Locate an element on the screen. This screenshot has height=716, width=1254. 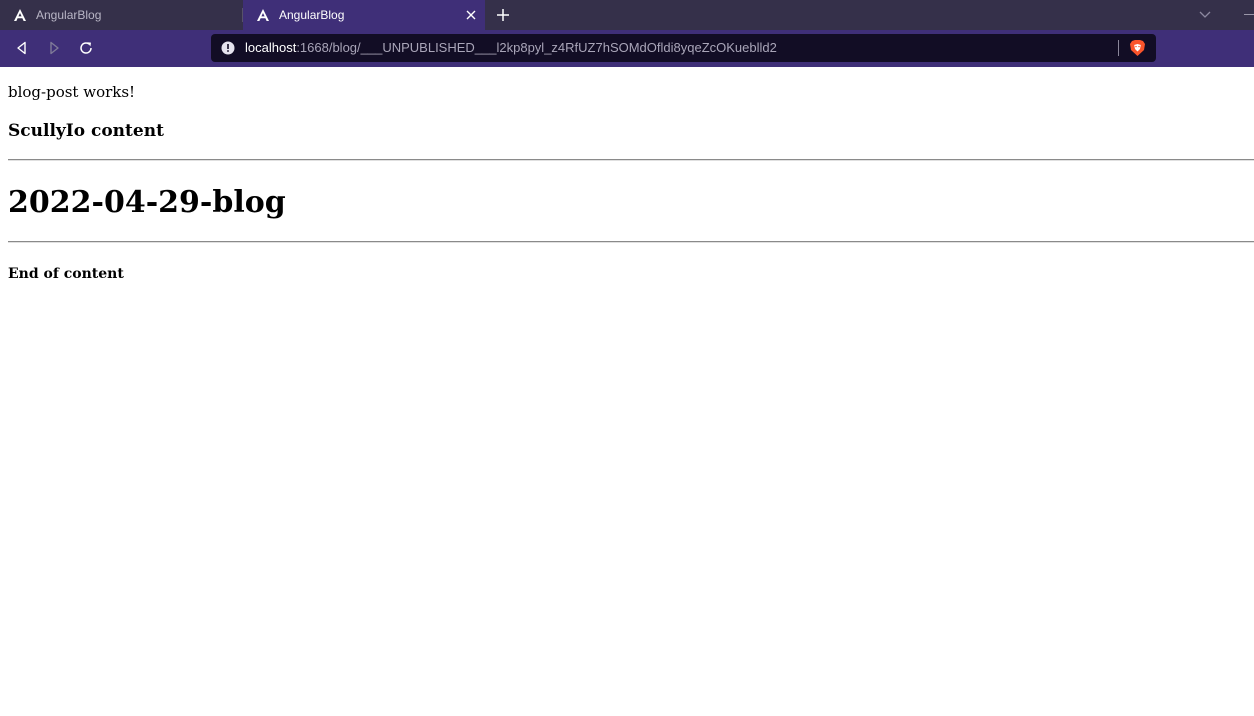
section-title: ScullyIo content is located at coordinates (86, 131).